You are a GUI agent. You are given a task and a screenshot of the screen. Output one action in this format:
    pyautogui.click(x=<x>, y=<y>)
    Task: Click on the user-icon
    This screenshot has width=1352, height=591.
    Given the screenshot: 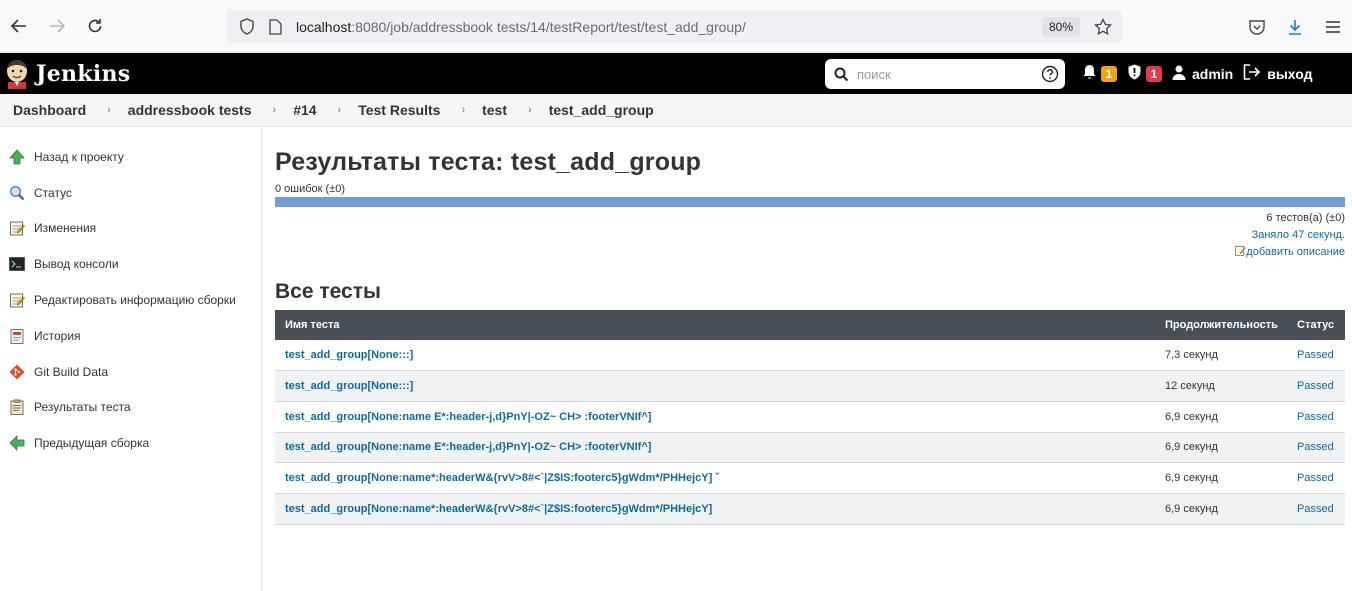 What is the action you would take?
    pyautogui.click(x=1179, y=74)
    